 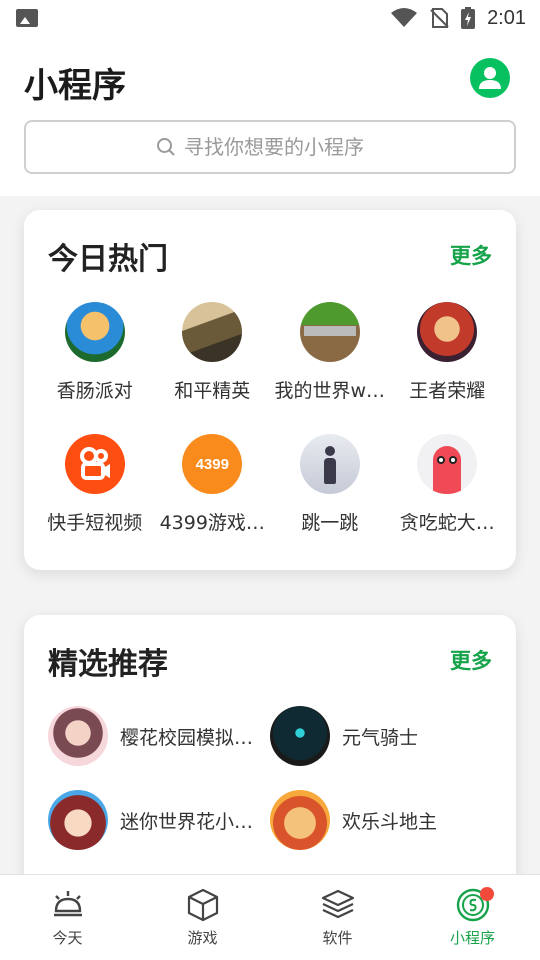 I want to click on hot-item-sausage-party: 香肠派对, so click(x=95, y=362).